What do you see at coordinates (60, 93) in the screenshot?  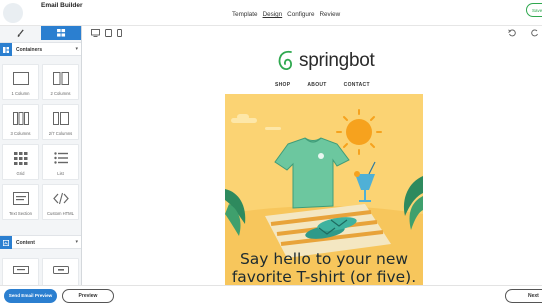 I see `block-label: 2 Columns` at bounding box center [60, 93].